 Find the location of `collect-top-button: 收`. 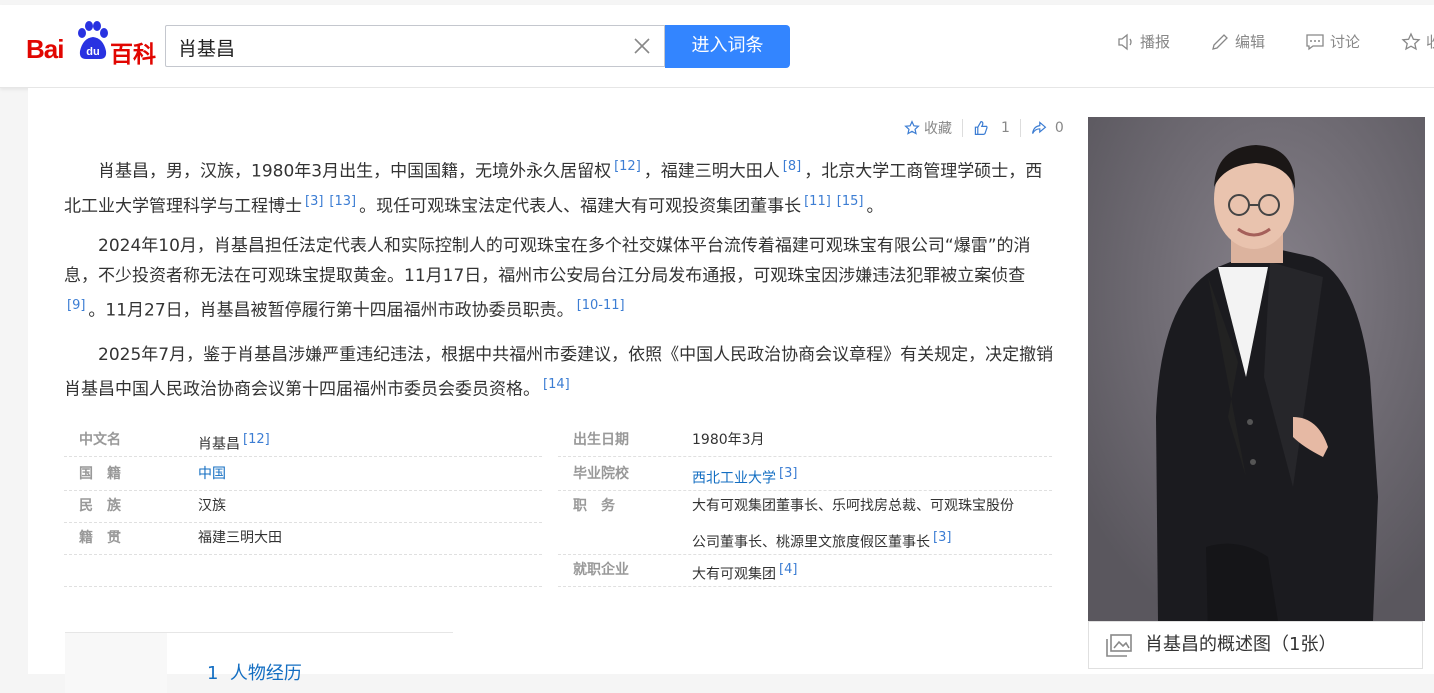

collect-top-button: 收 is located at coordinates (1417, 41).